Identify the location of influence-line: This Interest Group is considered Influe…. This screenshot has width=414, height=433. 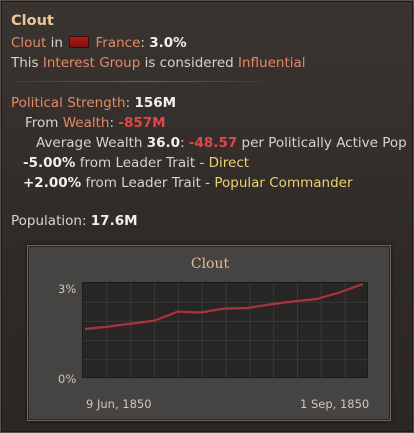
(158, 63).